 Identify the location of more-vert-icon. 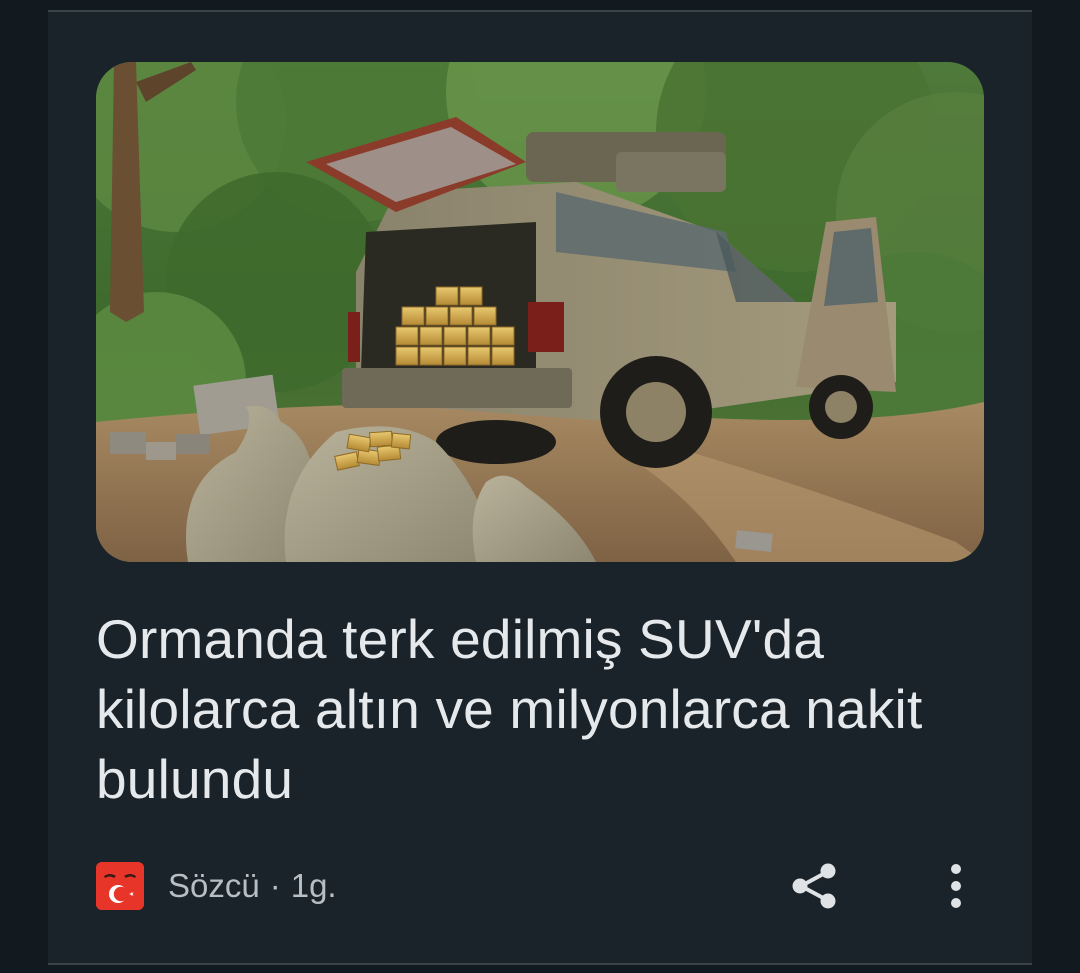
(956, 886).